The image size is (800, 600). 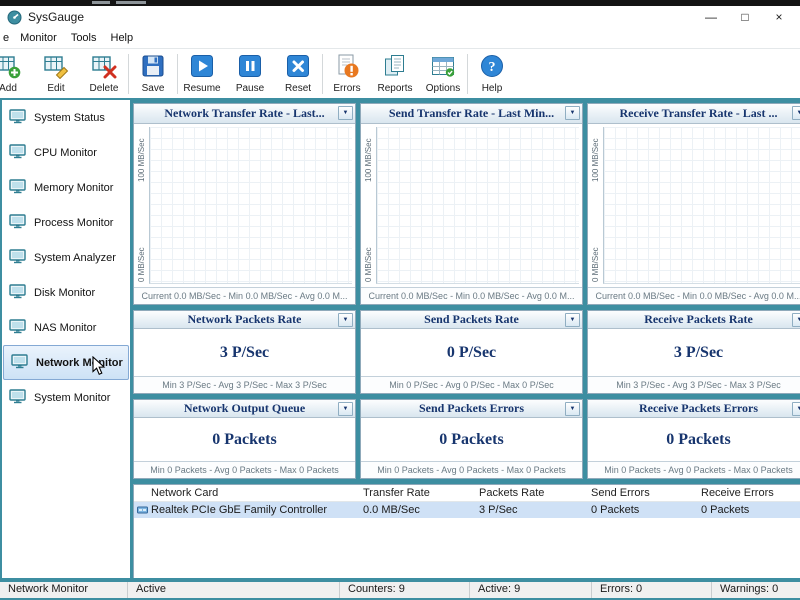 I want to click on cell-packets-rate: 3 P/Sec, so click(x=498, y=510).